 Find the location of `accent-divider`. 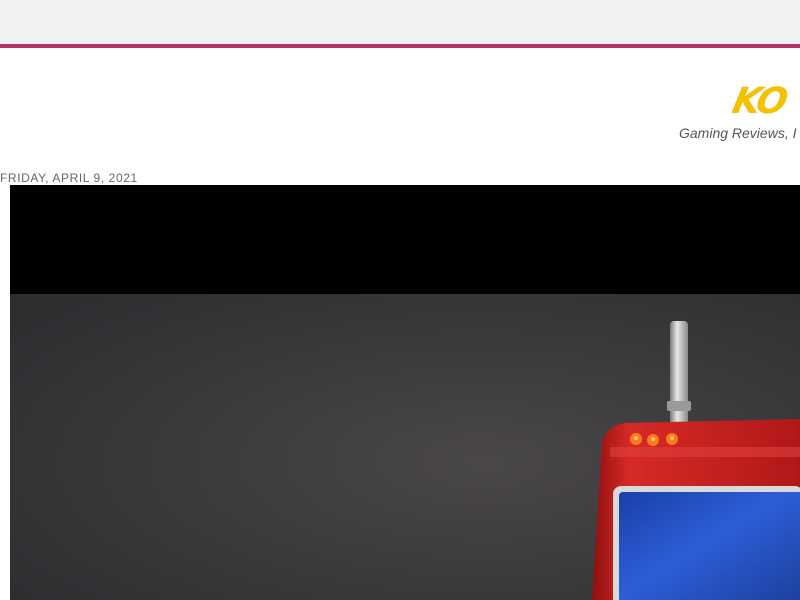

accent-divider is located at coordinates (400, 46).